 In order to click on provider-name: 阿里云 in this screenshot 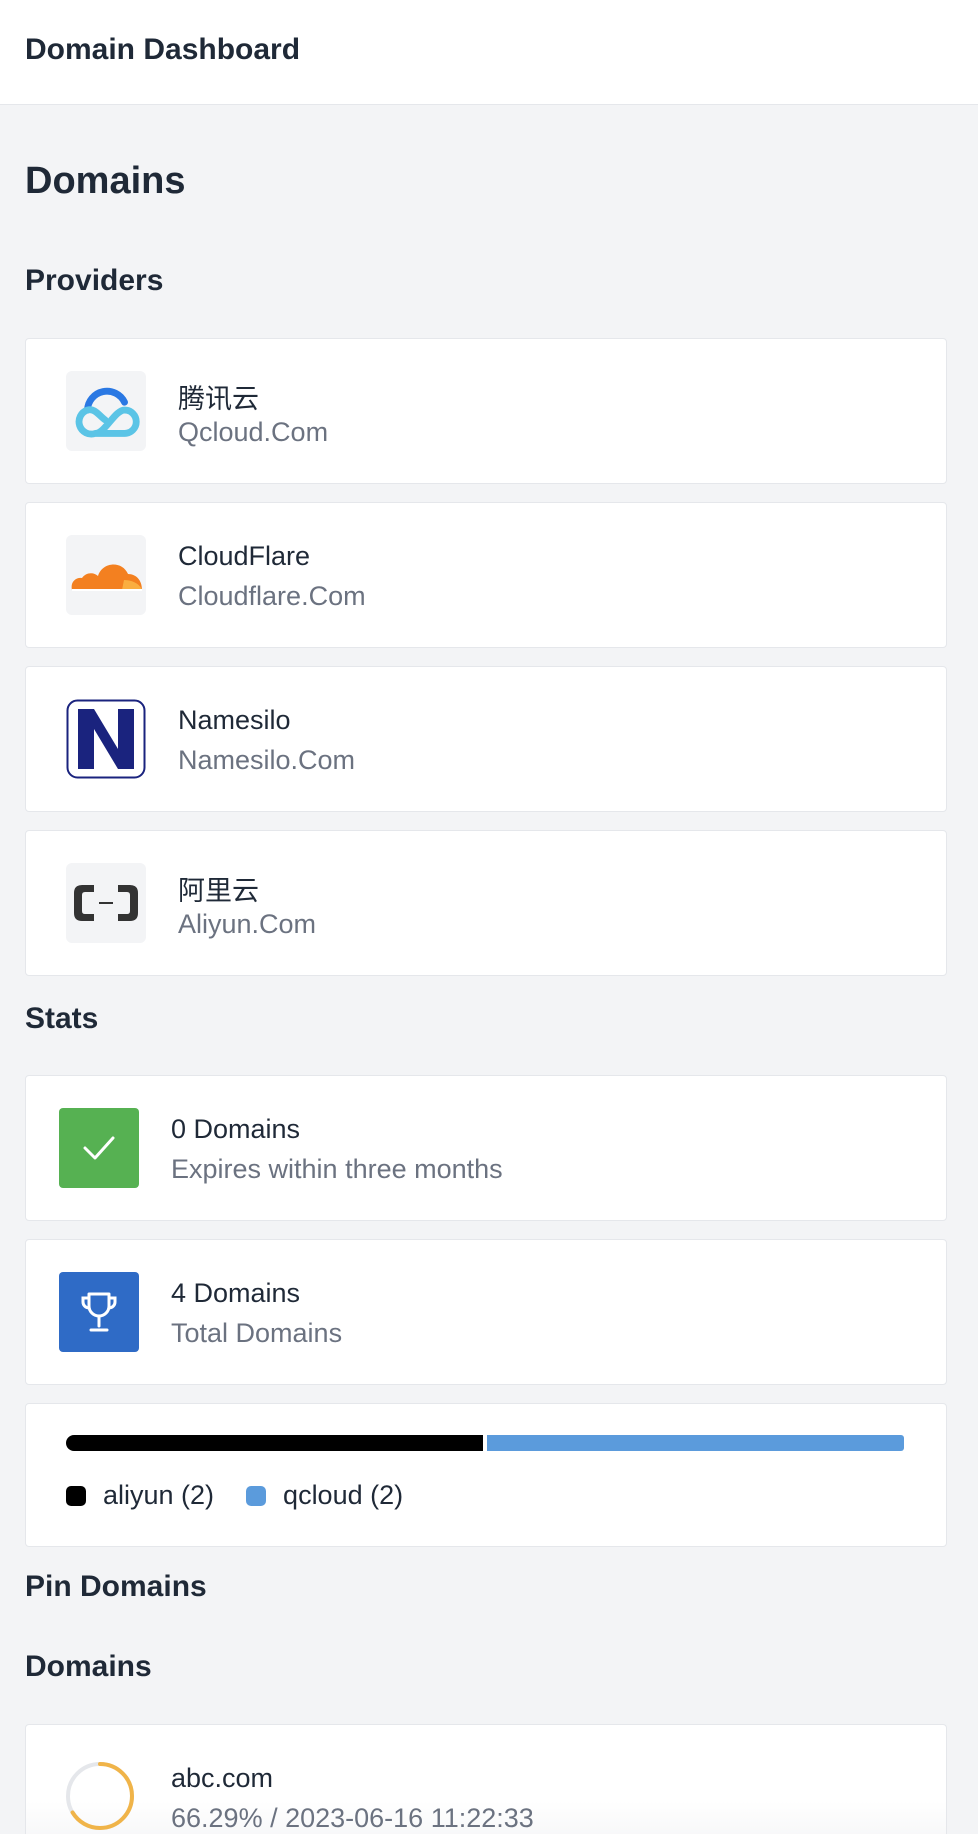, I will do `click(218, 891)`.